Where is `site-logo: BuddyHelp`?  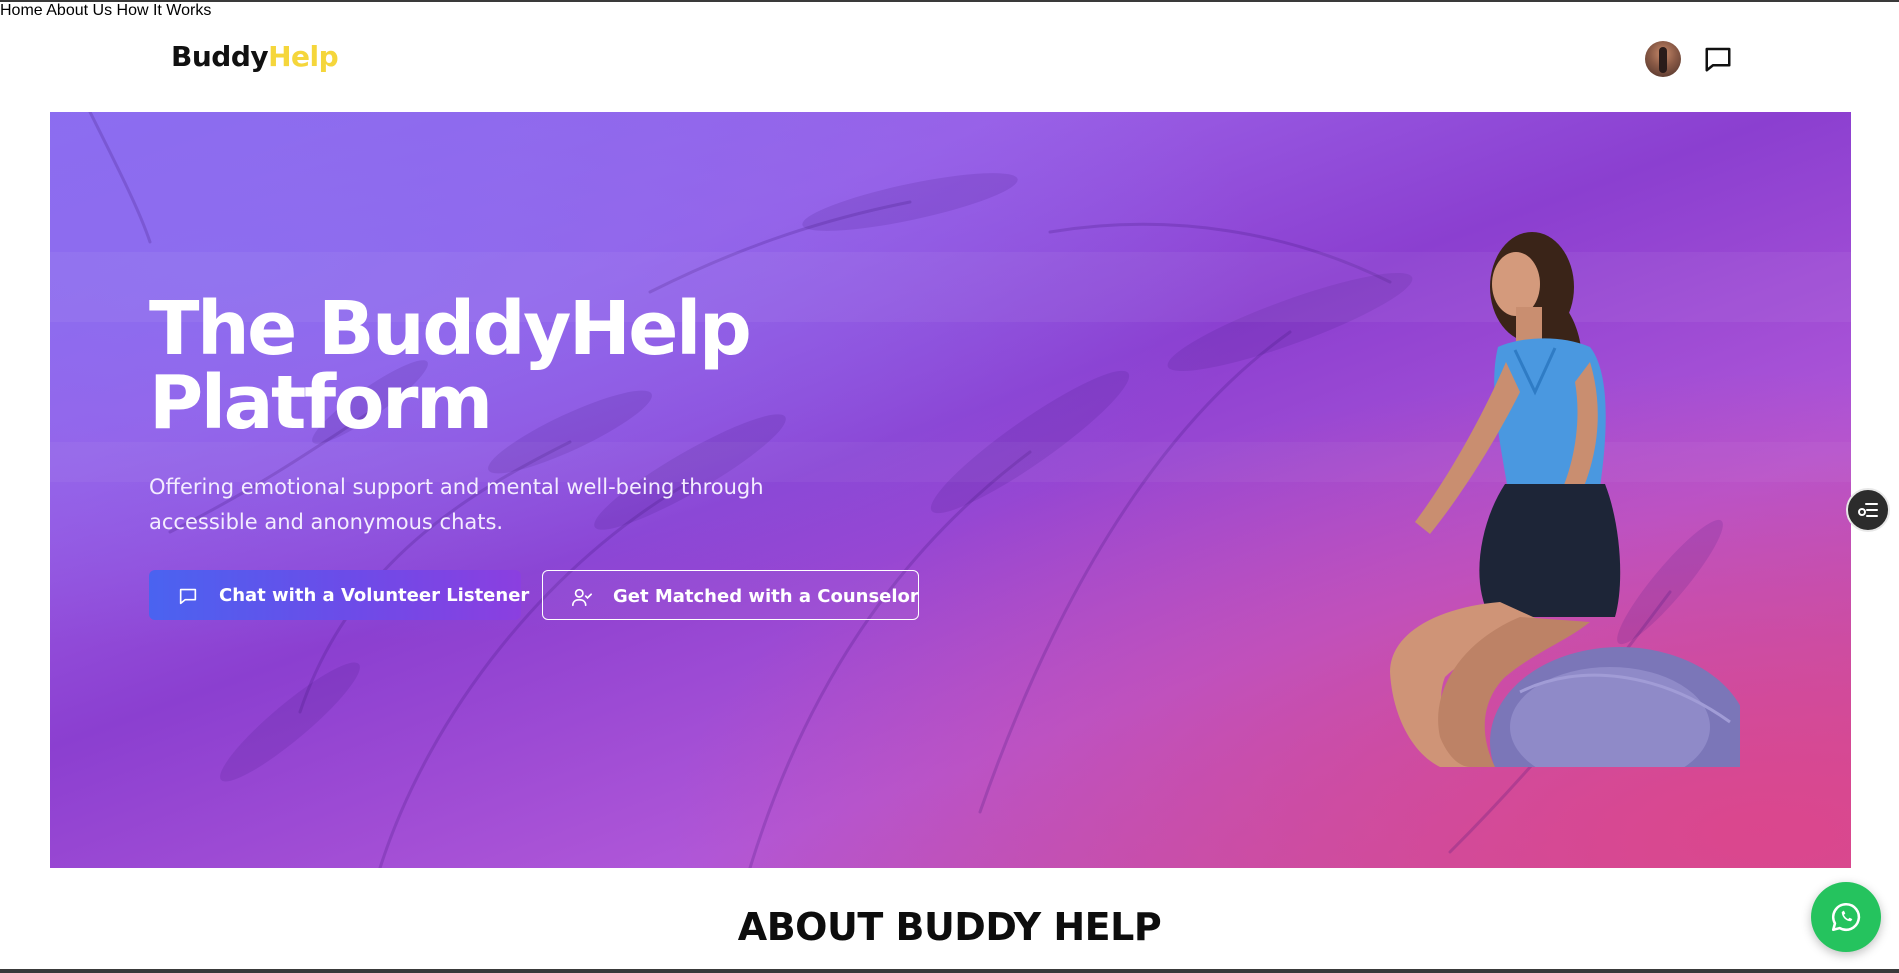 site-logo: BuddyHelp is located at coordinates (255, 56).